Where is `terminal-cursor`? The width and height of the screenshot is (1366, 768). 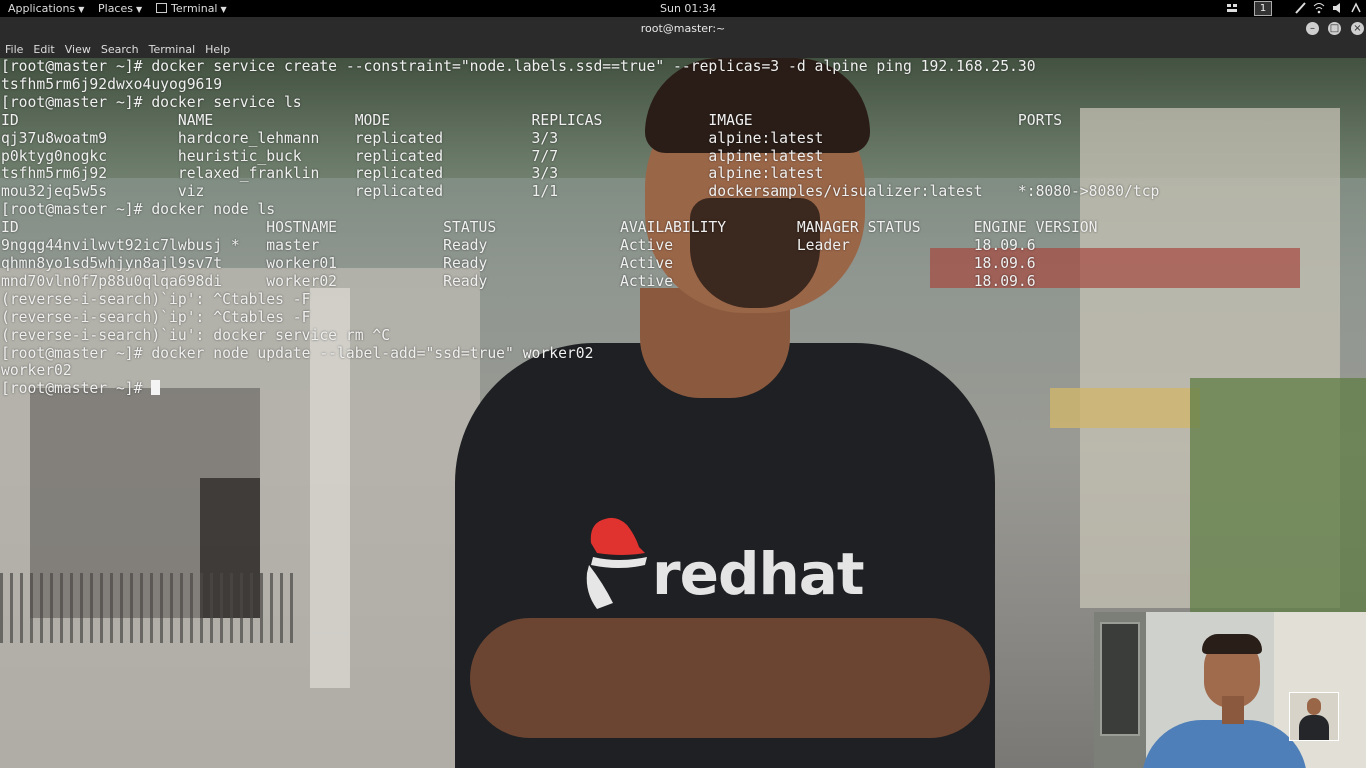 terminal-cursor is located at coordinates (156, 388).